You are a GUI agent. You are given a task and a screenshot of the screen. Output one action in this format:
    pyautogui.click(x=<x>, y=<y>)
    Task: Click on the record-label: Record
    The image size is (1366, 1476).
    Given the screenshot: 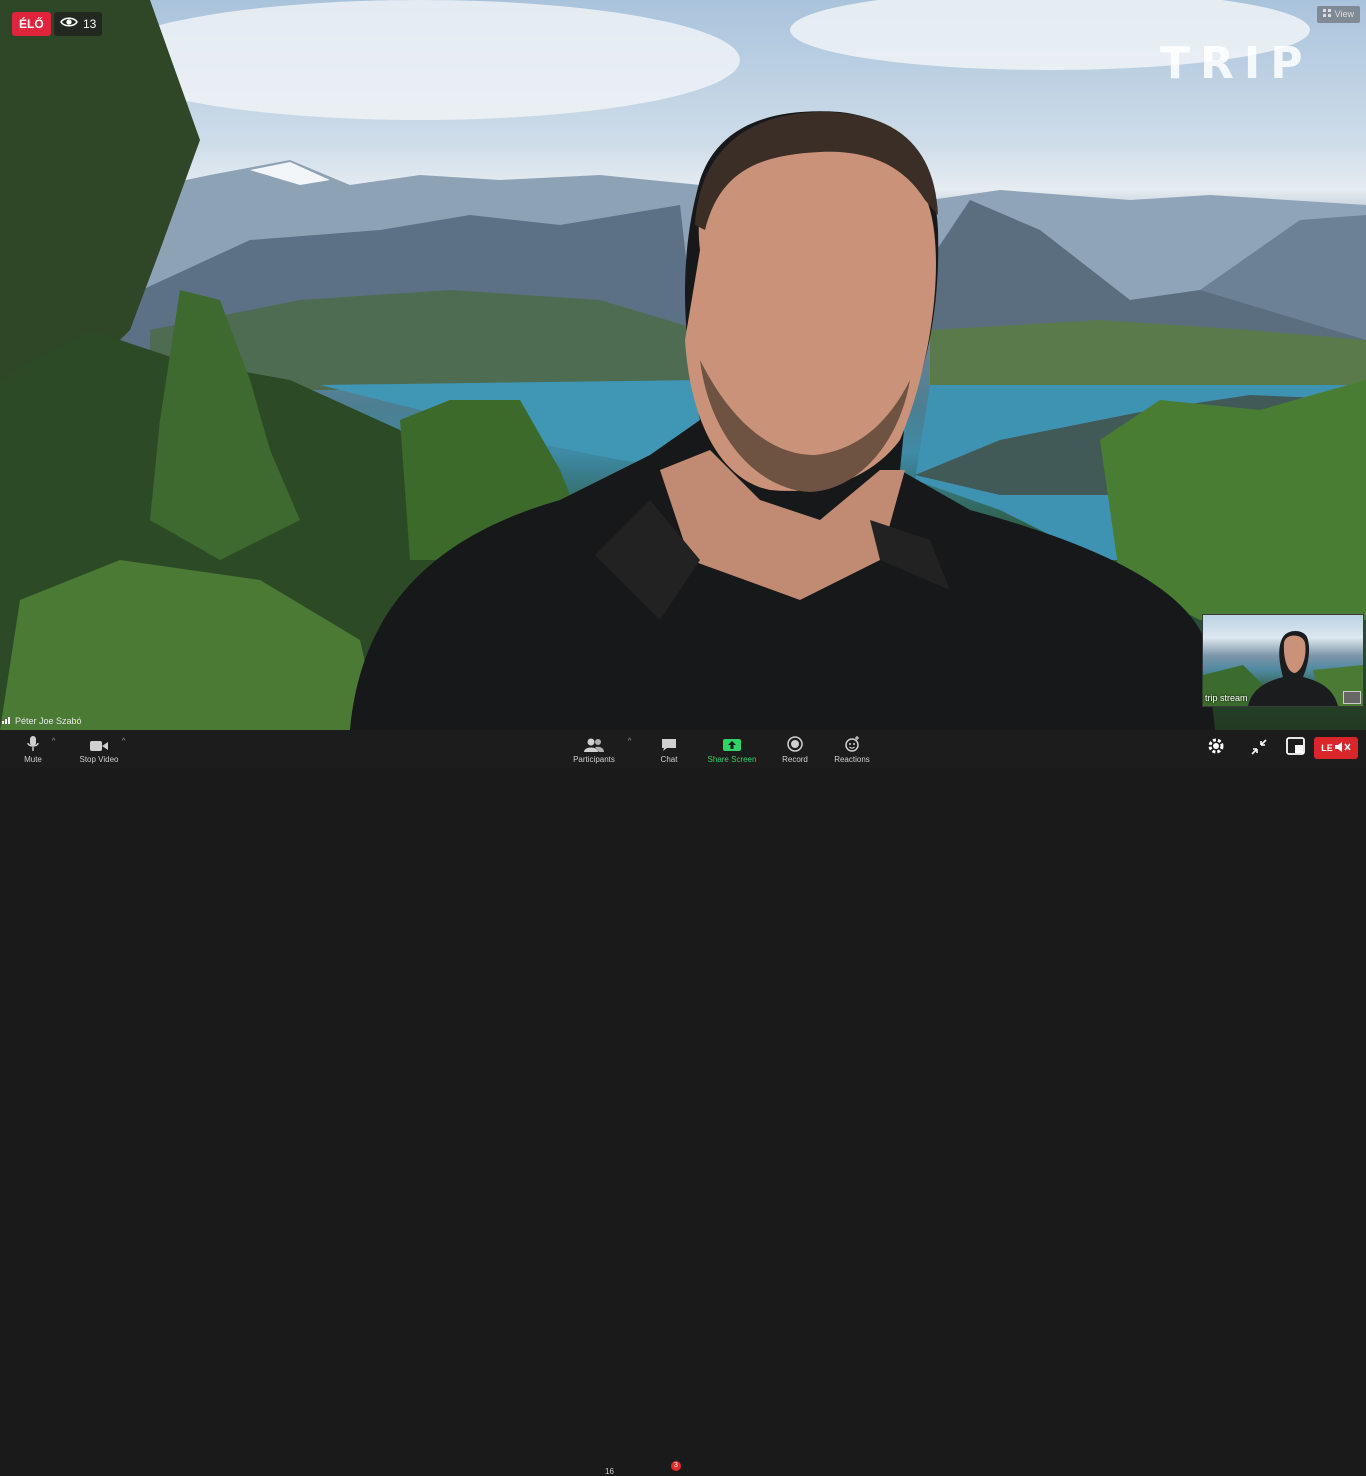 What is the action you would take?
    pyautogui.click(x=795, y=759)
    